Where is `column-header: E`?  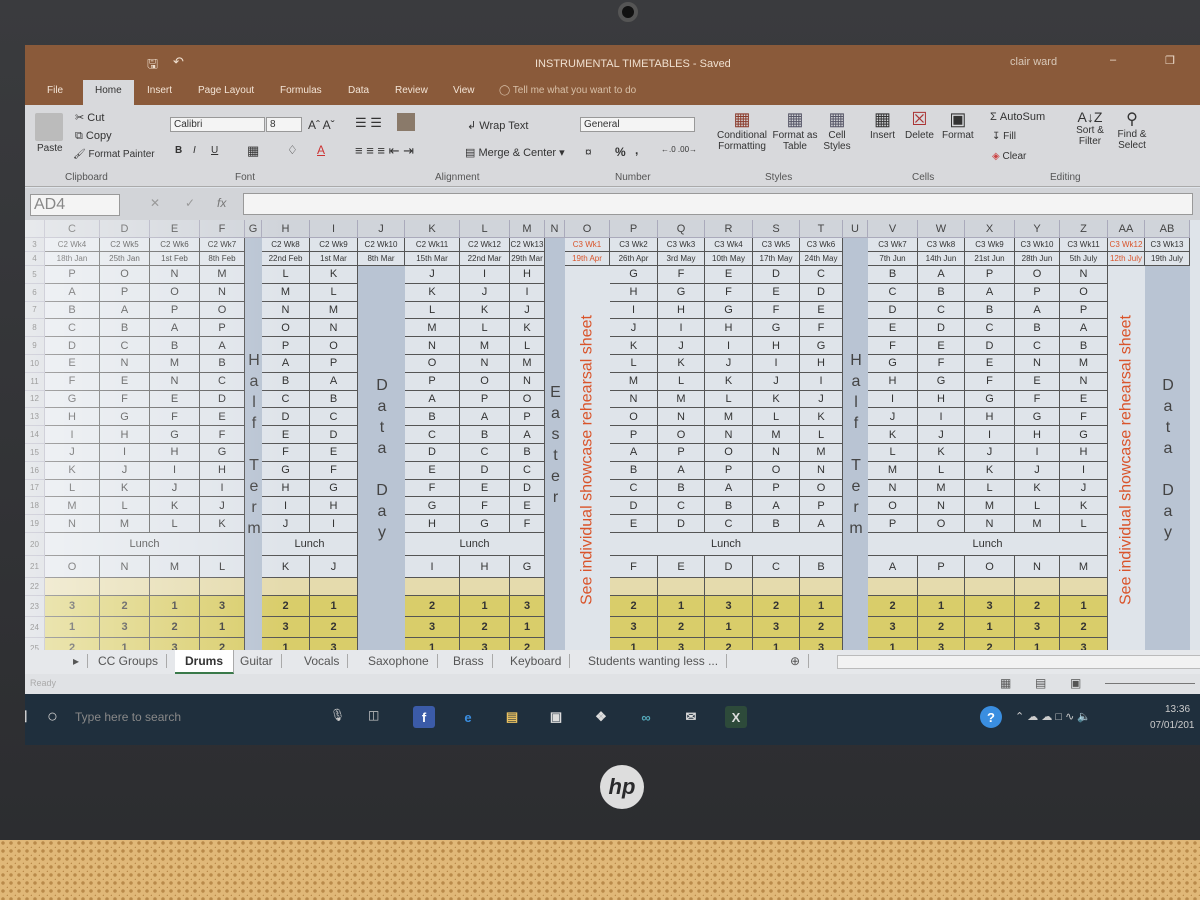
column-header: E is located at coordinates (175, 229).